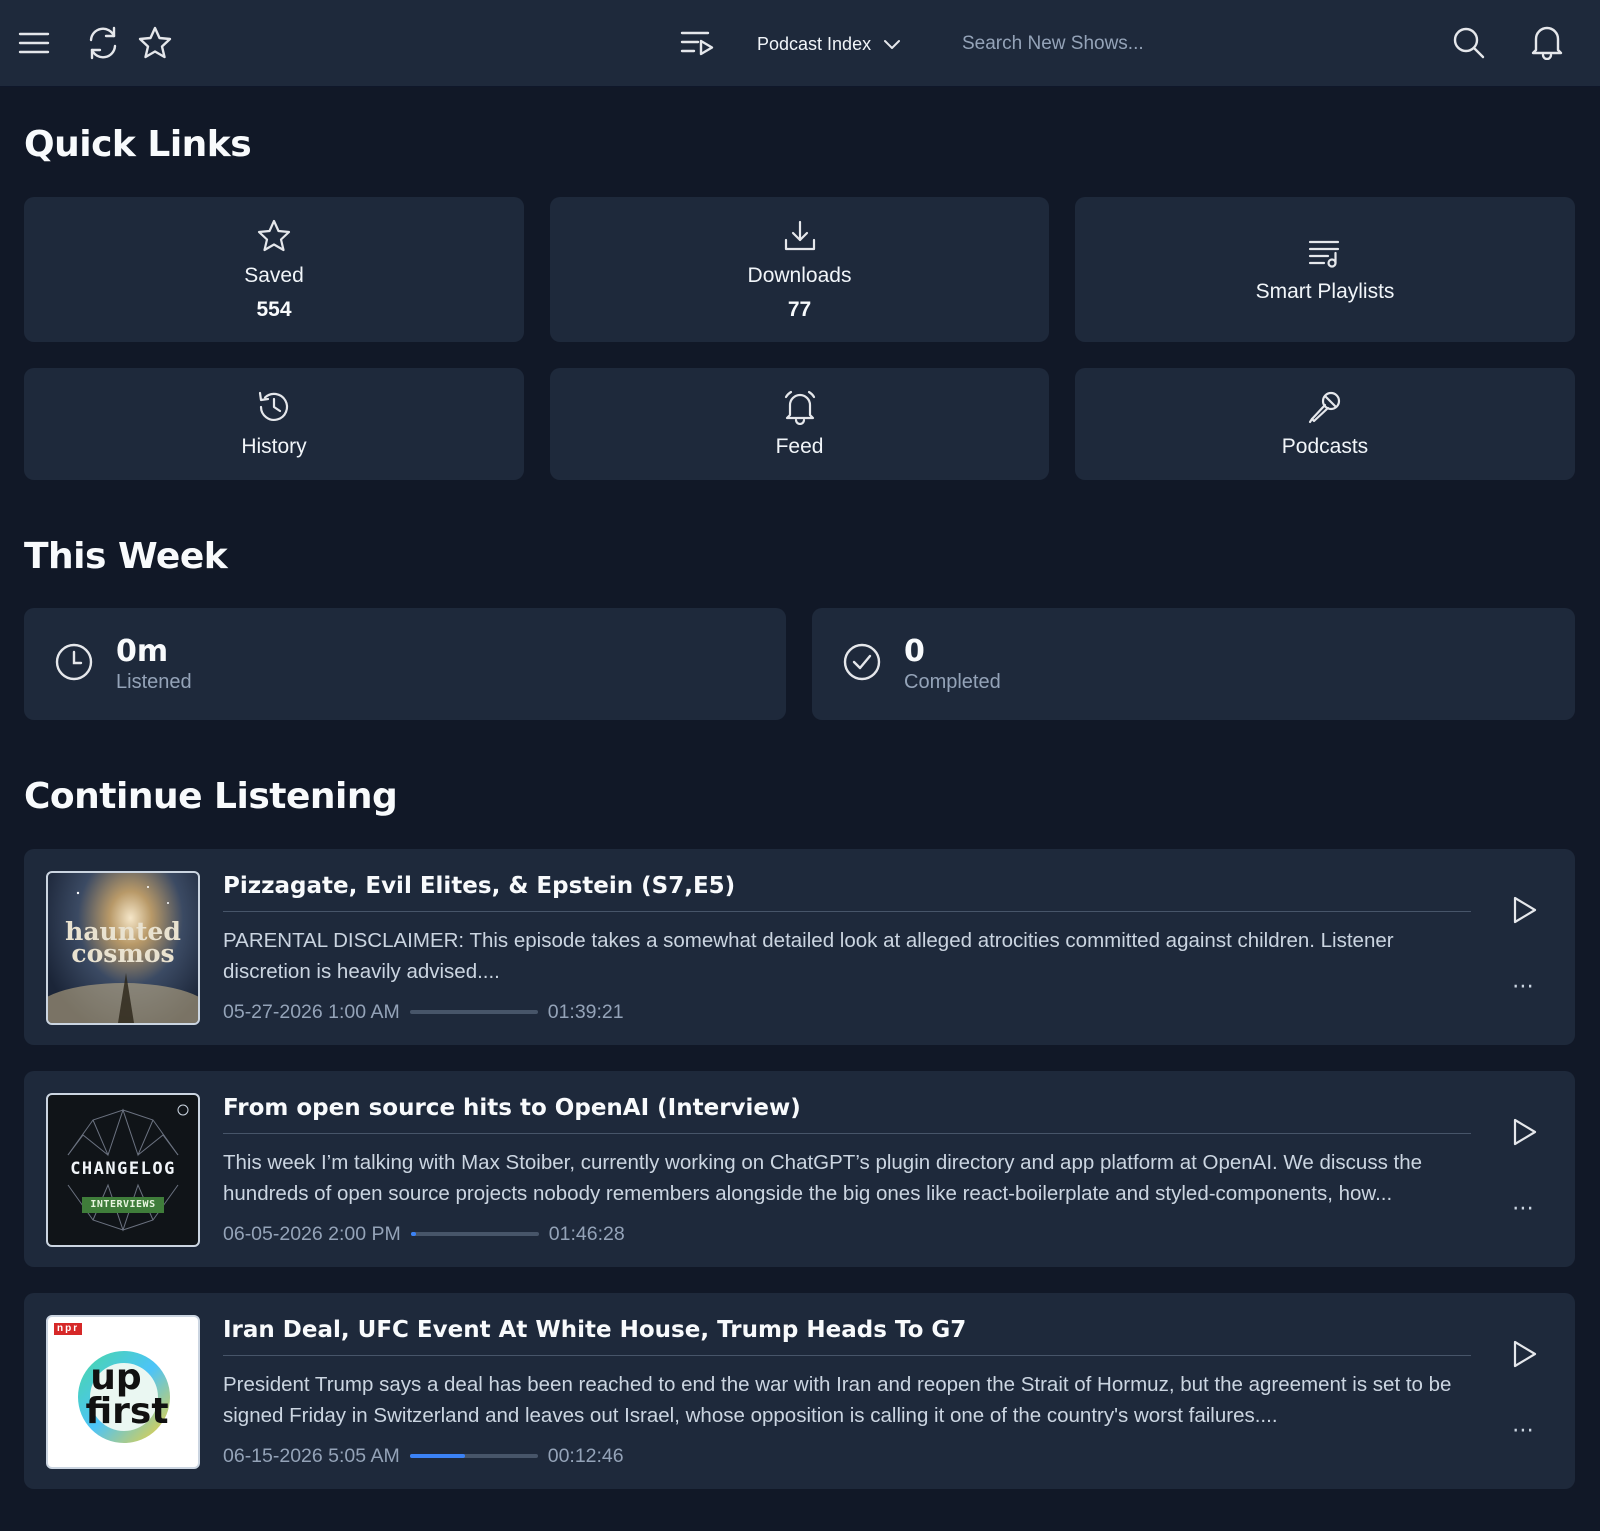 The image size is (1600, 1531). What do you see at coordinates (914, 651) in the screenshot?
I see `completed-value: 0` at bounding box center [914, 651].